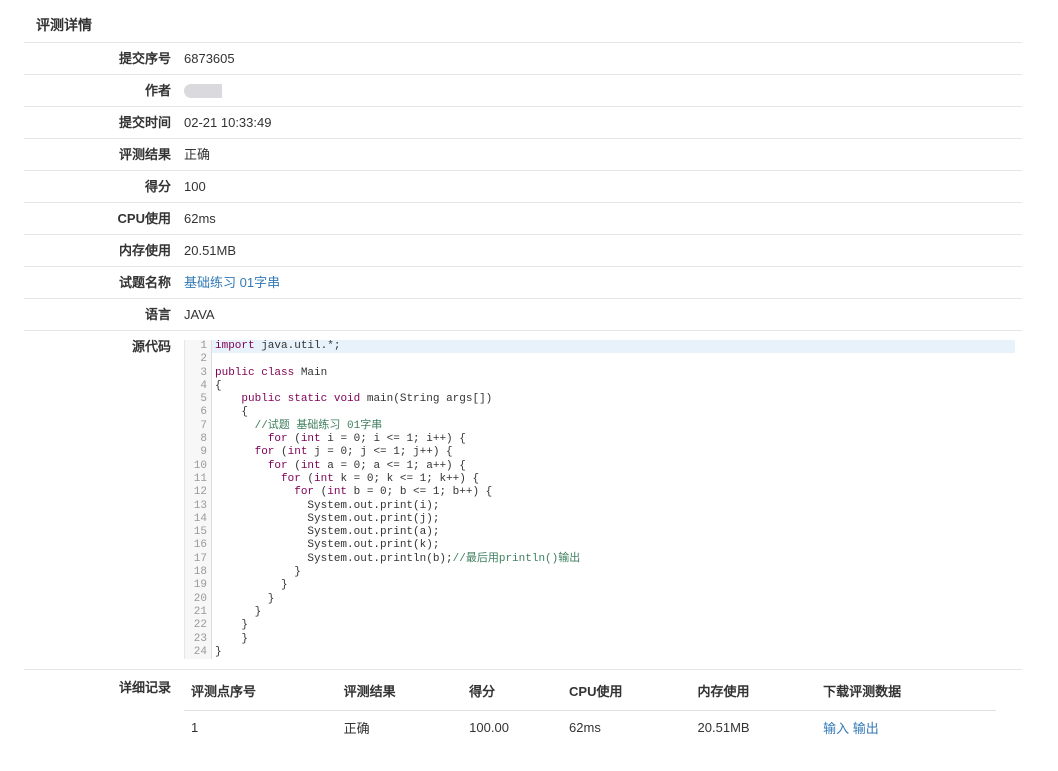  Describe the element at coordinates (327, 505) in the screenshot. I see `code-text: System.out.print(i);` at that location.